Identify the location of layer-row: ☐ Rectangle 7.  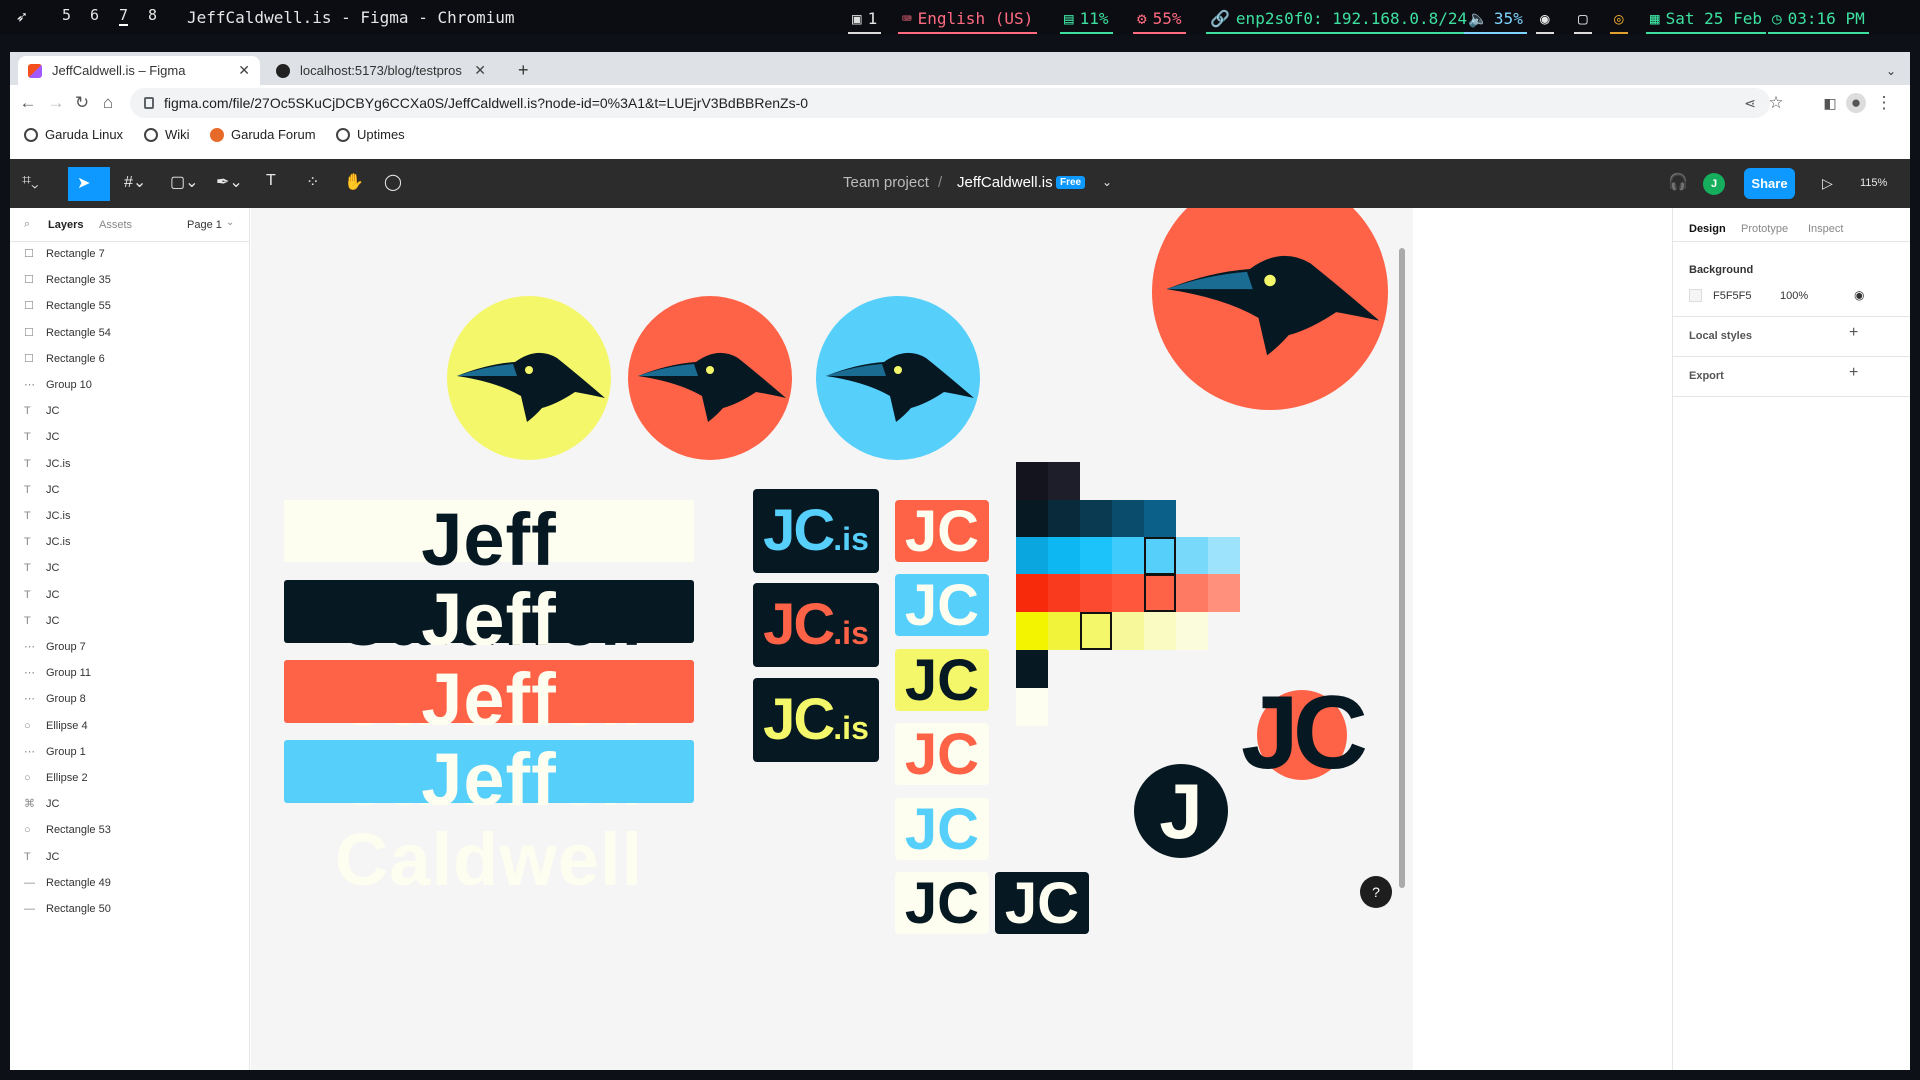
(64, 254).